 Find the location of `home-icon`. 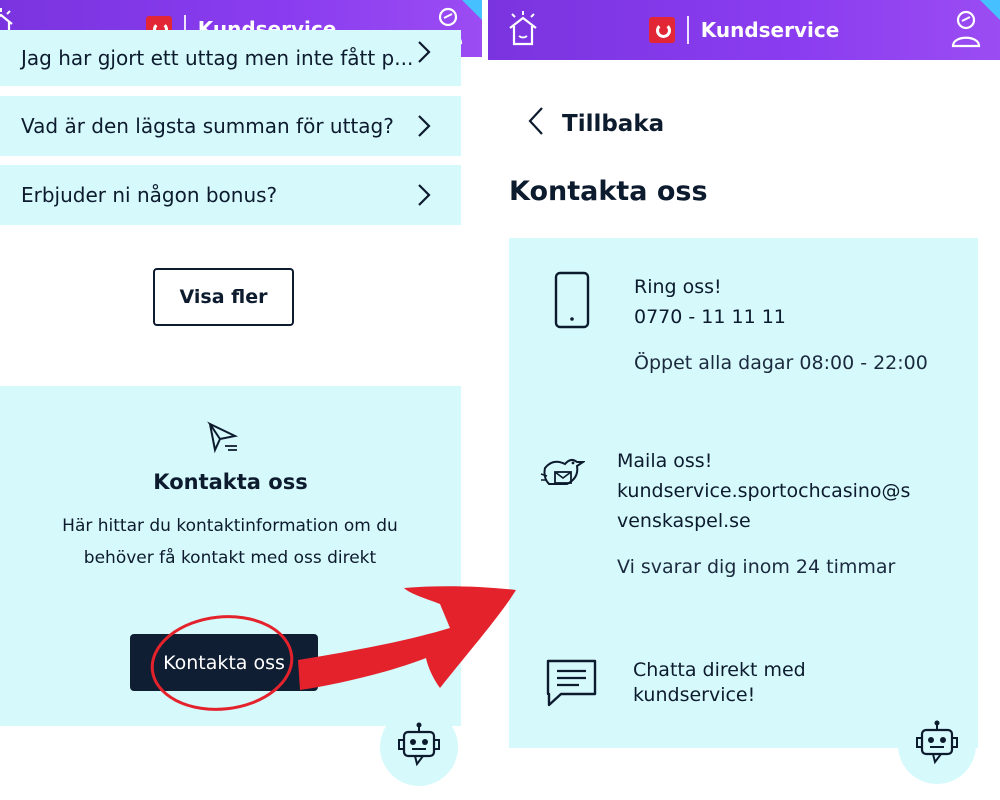

home-icon is located at coordinates (523, 32).